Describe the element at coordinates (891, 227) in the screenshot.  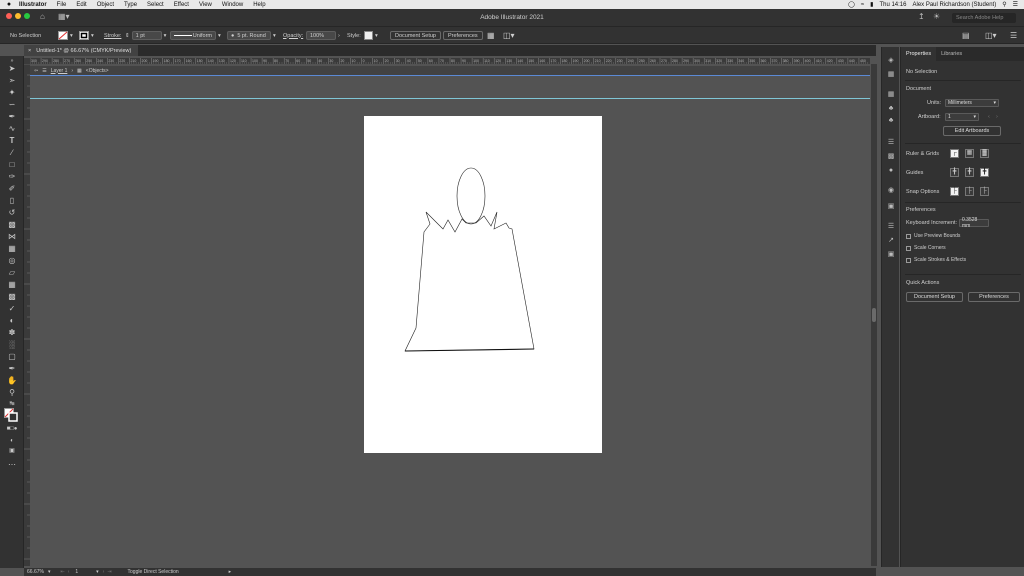
I see `layers-panel-icon: ☰` at that location.